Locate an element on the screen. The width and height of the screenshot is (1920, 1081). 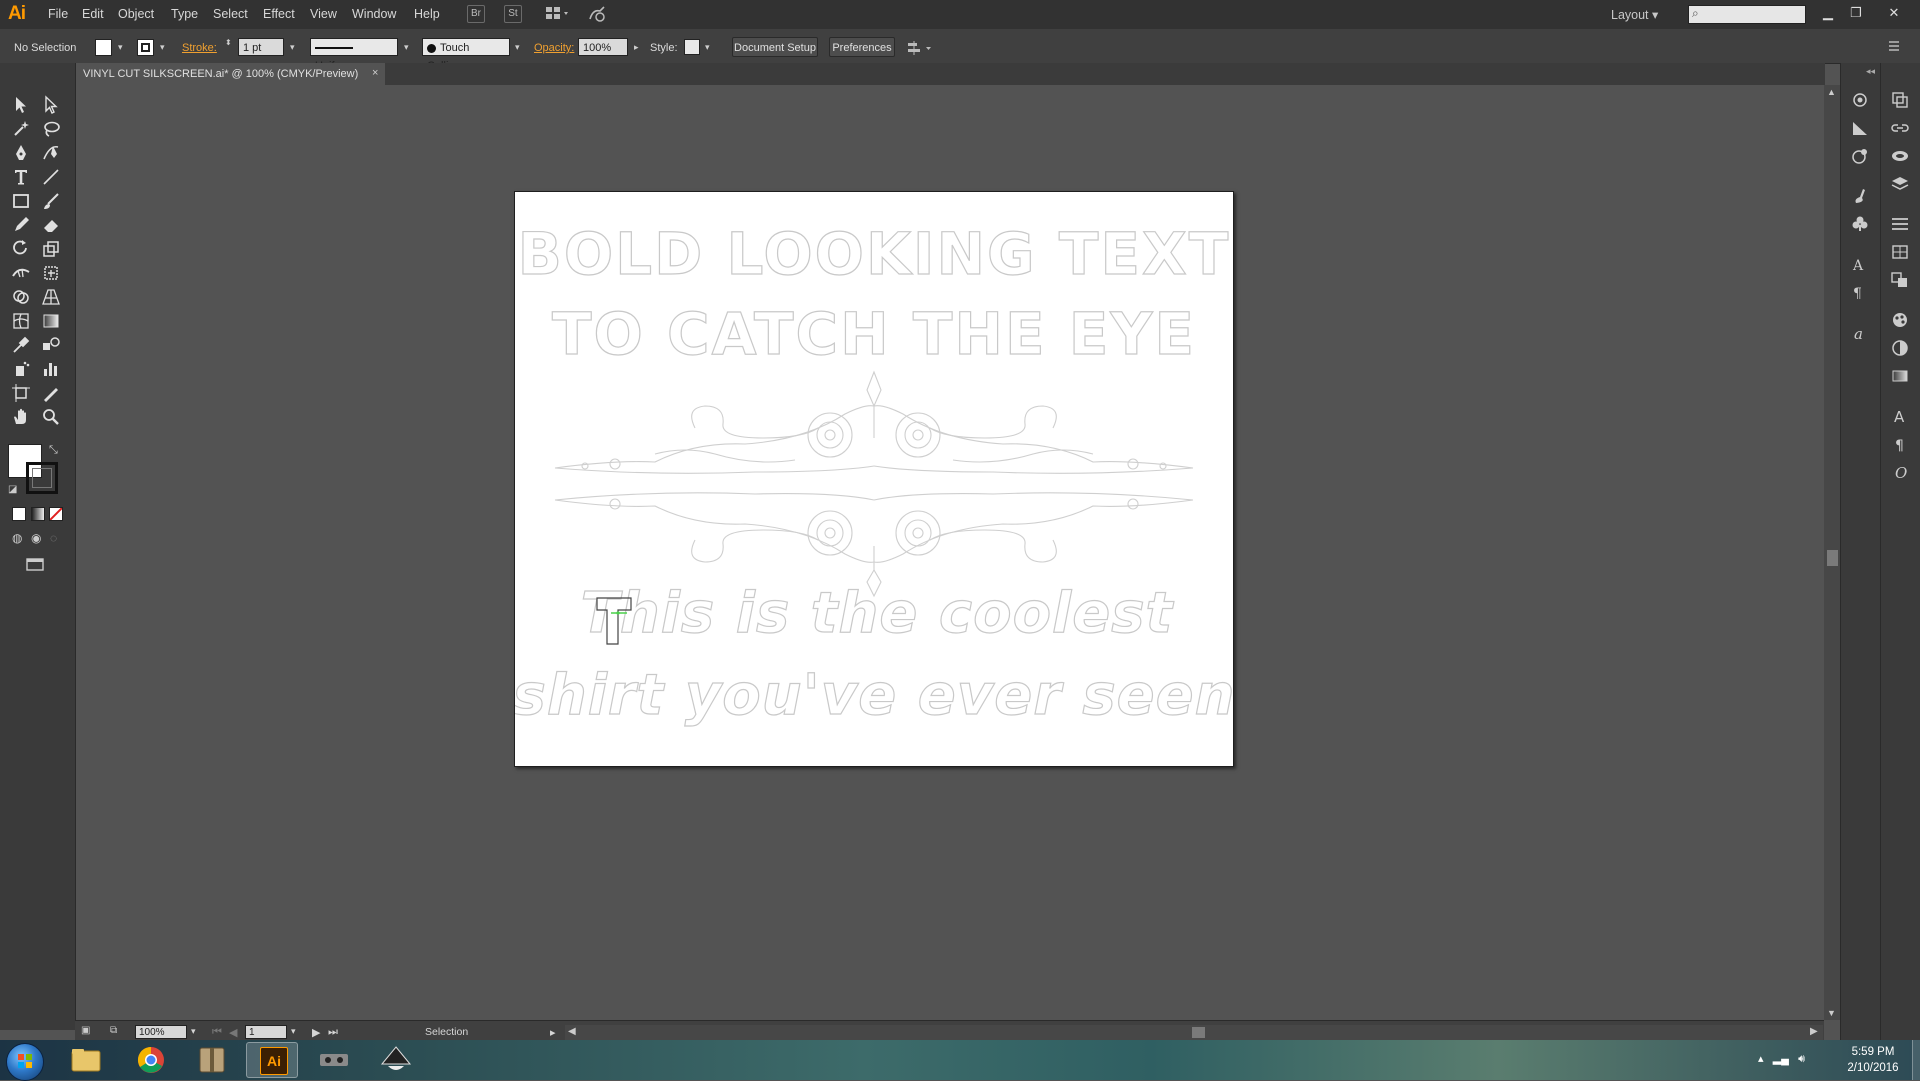
hand-tool-icon is located at coordinates (21, 417).